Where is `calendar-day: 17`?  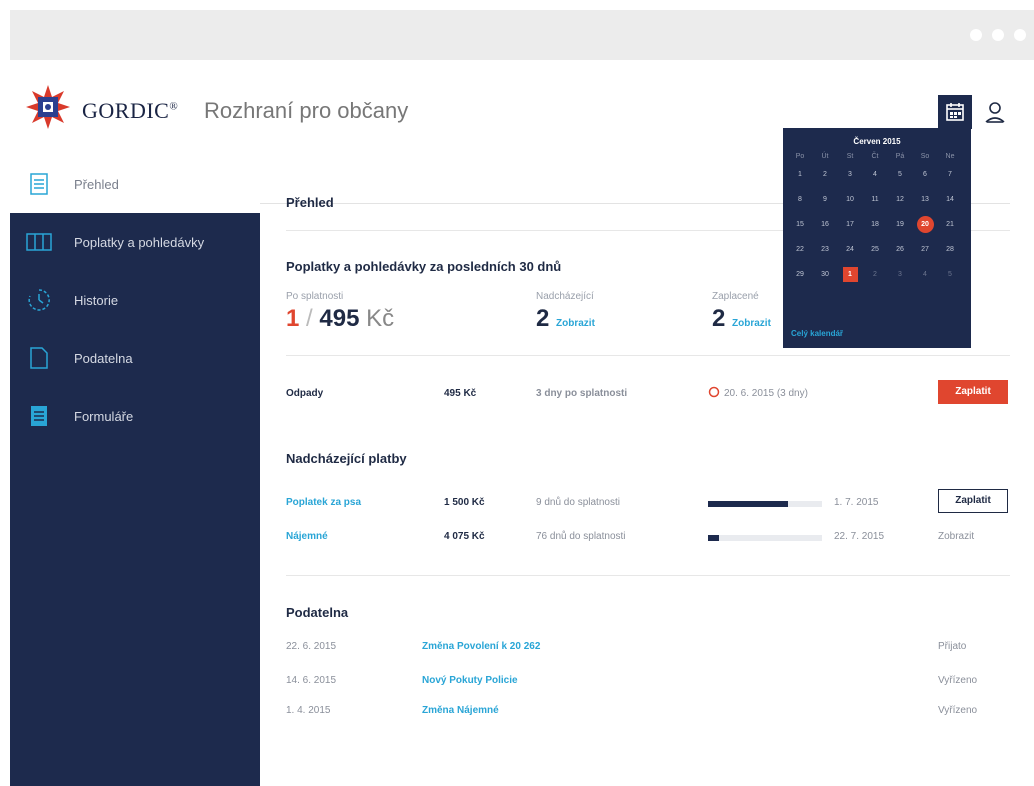
calendar-day: 17 is located at coordinates (850, 225).